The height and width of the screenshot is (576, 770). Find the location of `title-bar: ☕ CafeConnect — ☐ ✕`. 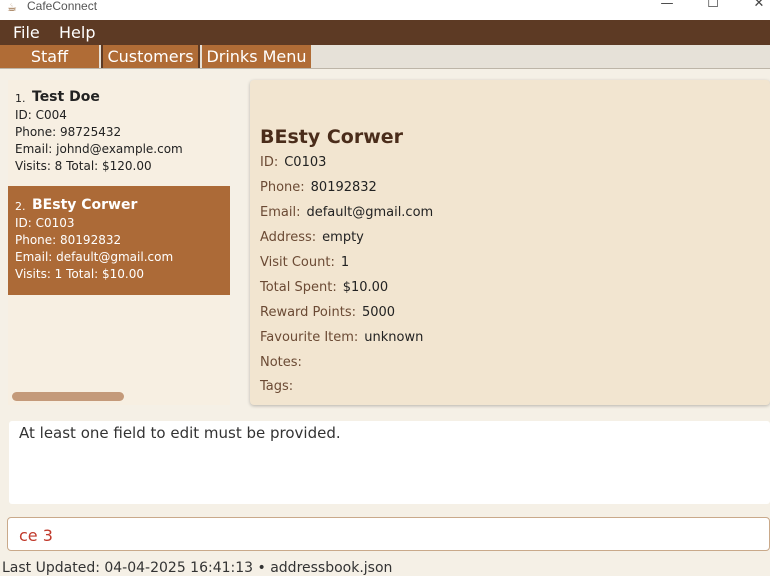

title-bar: ☕ CafeConnect — ☐ ✕ is located at coordinates (385, 10).